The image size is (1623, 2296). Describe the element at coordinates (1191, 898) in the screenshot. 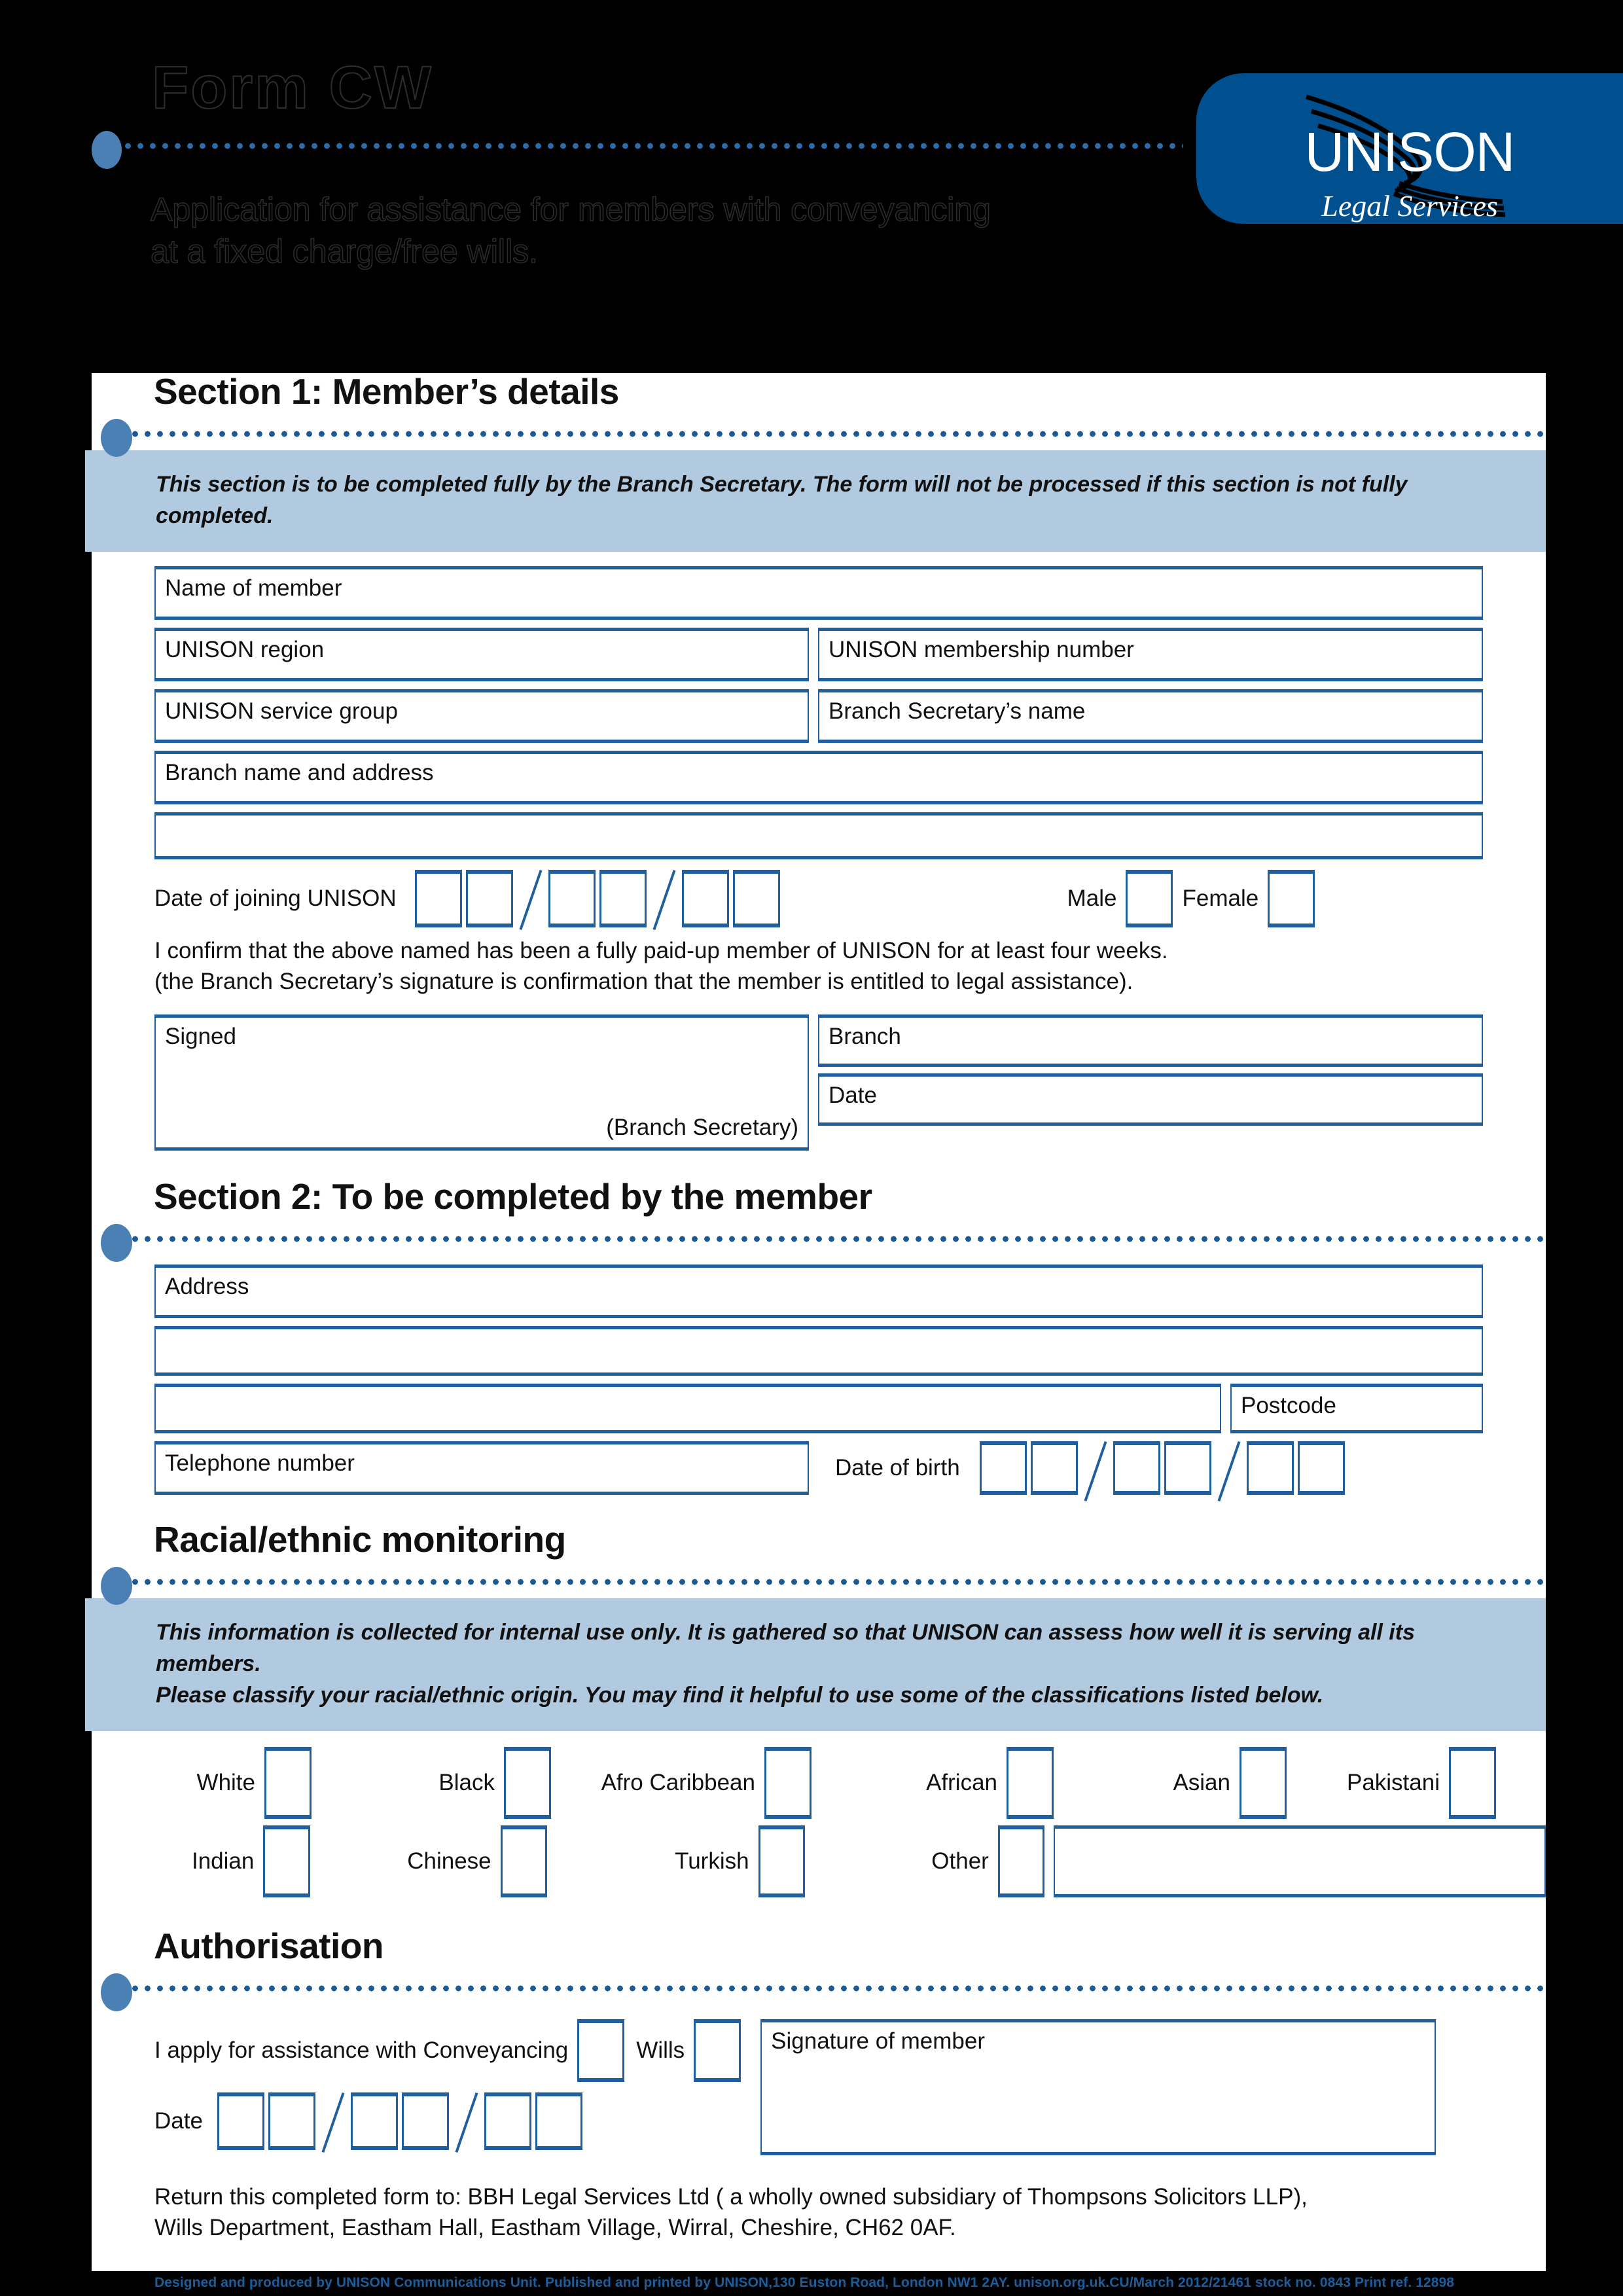

I see `gender-group: Male Female` at that location.